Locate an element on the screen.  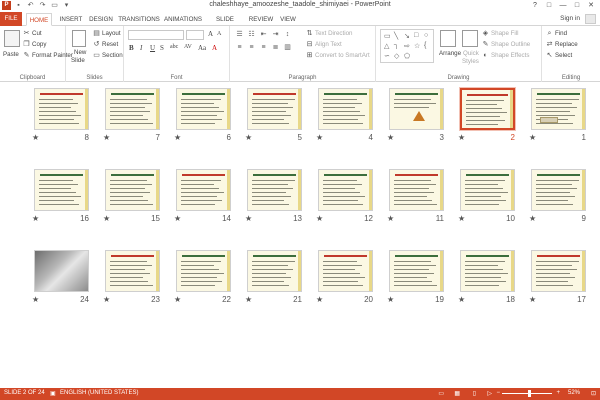
bullets-icon: ☰ is located at coordinates (239, 34).